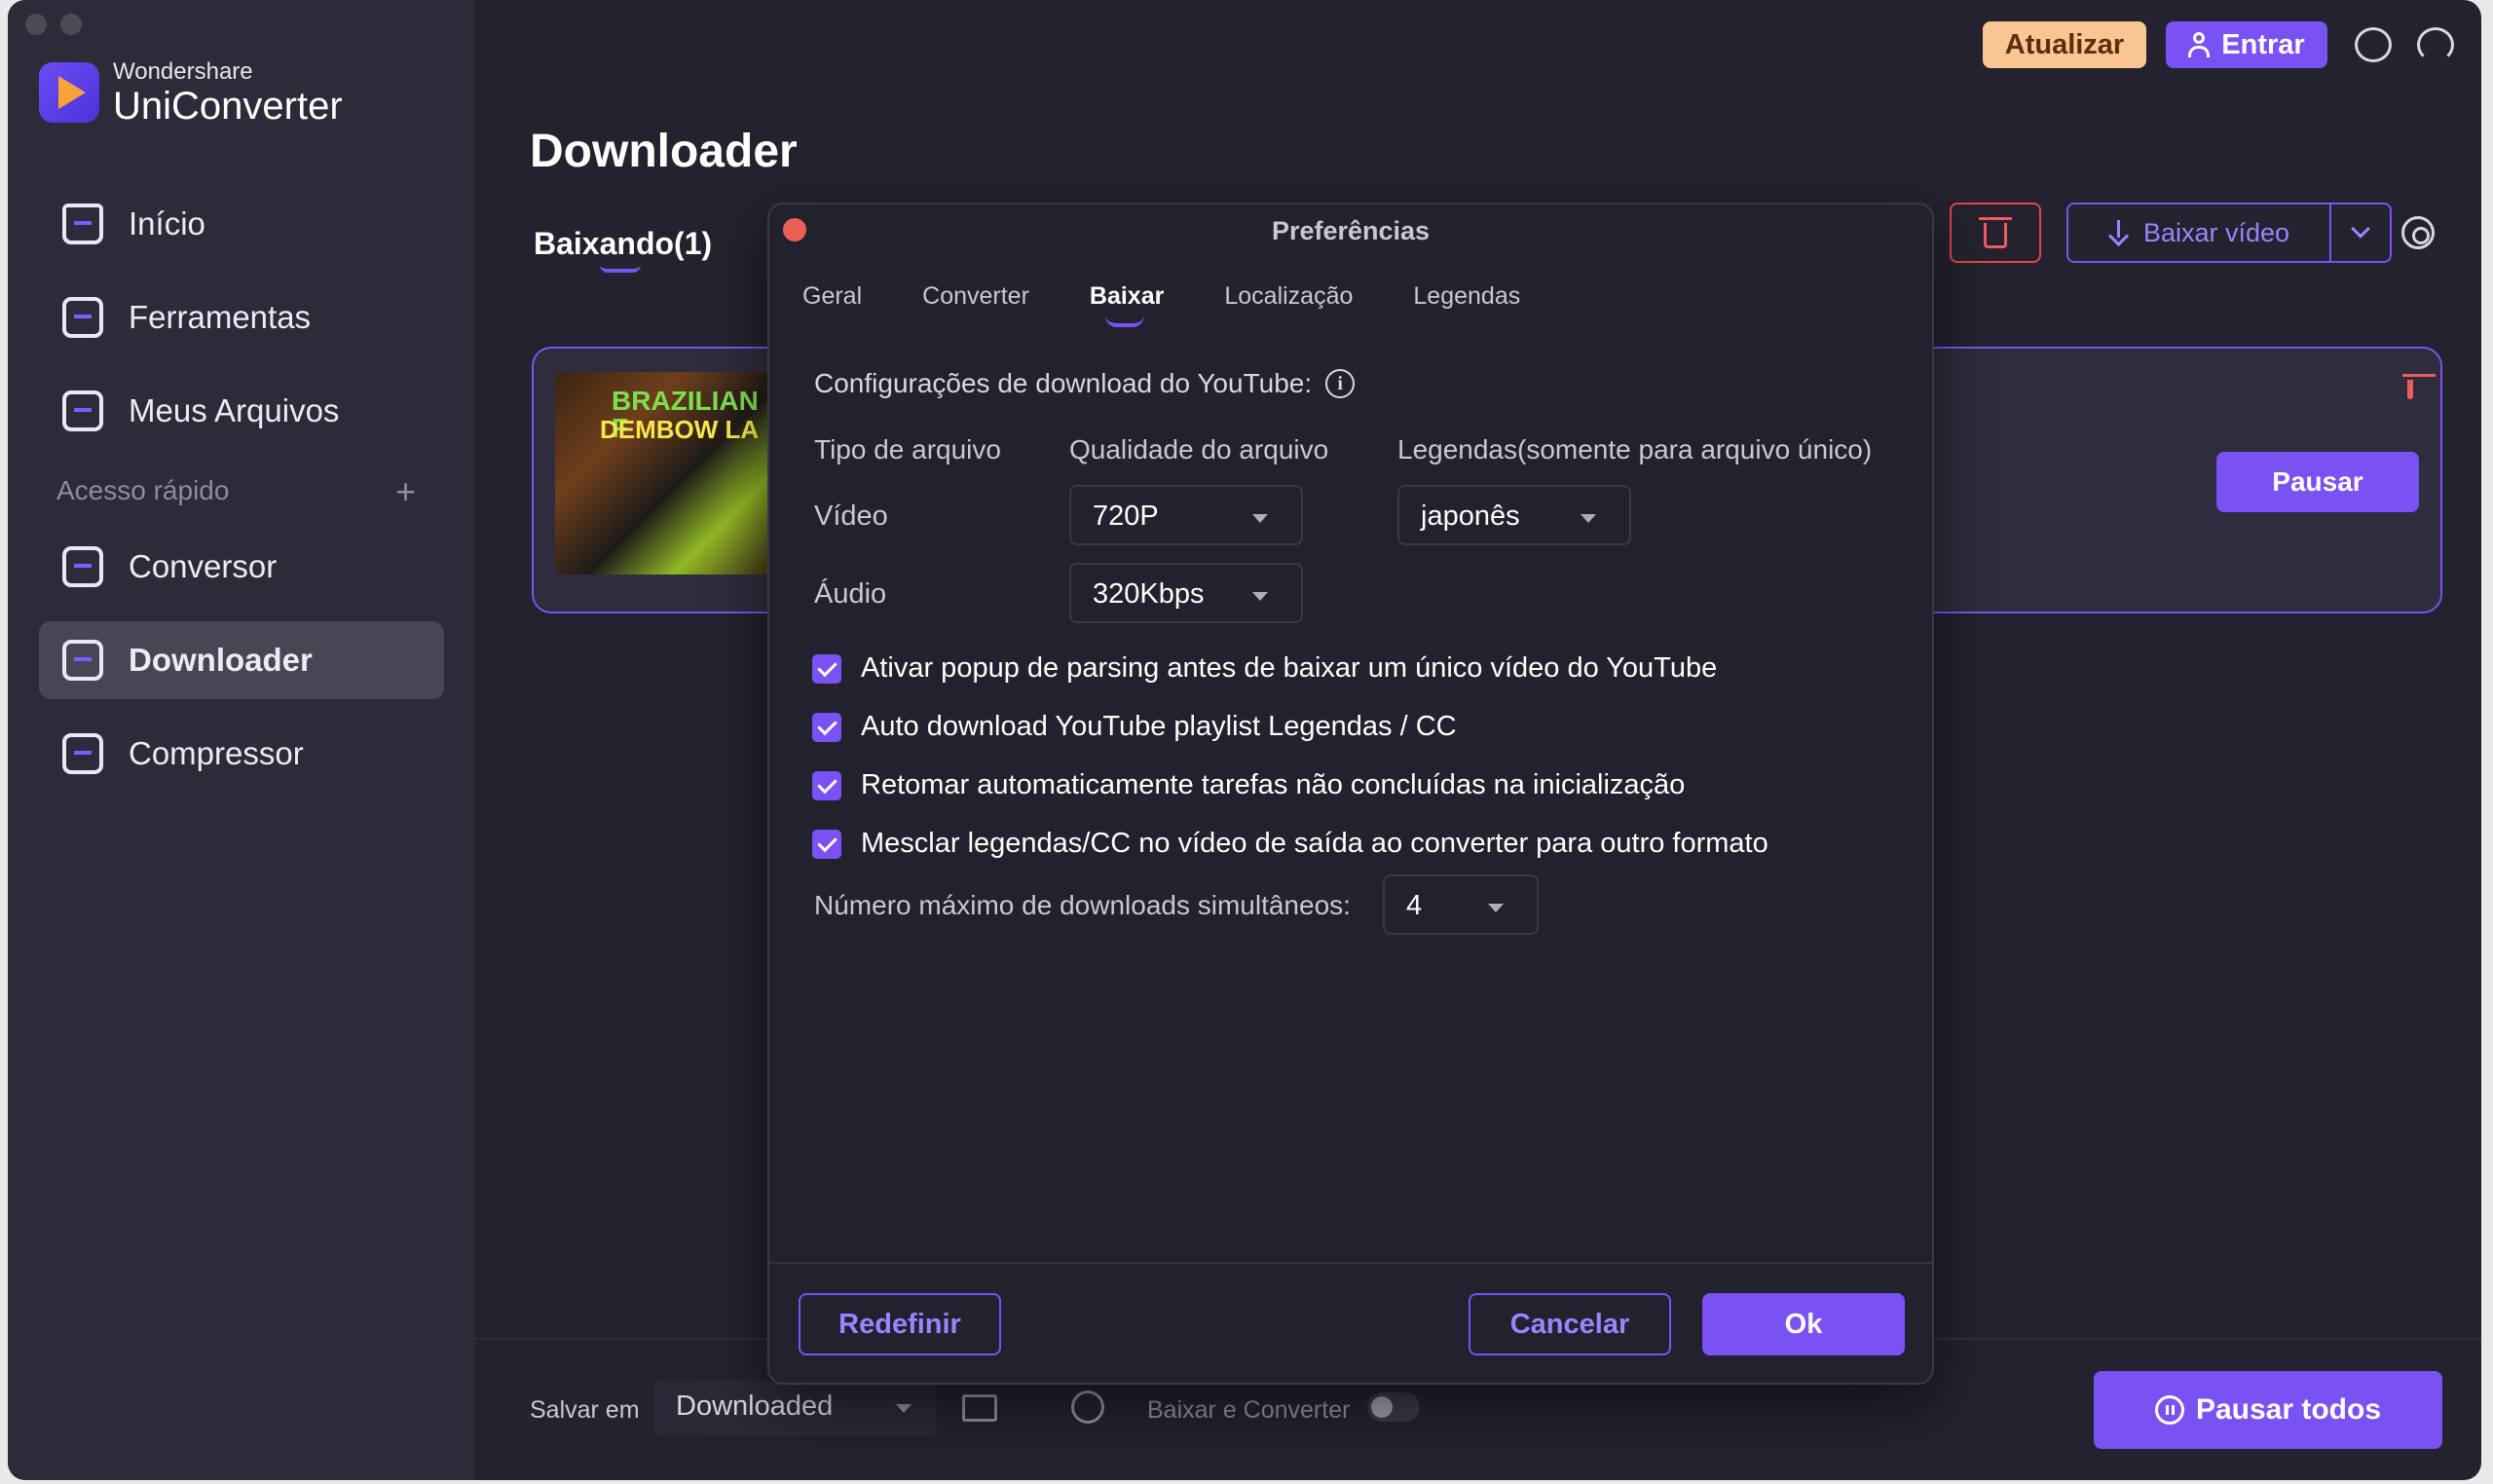 The height and width of the screenshot is (1484, 2493). I want to click on quick-access-add-icon: +, so click(406, 491).